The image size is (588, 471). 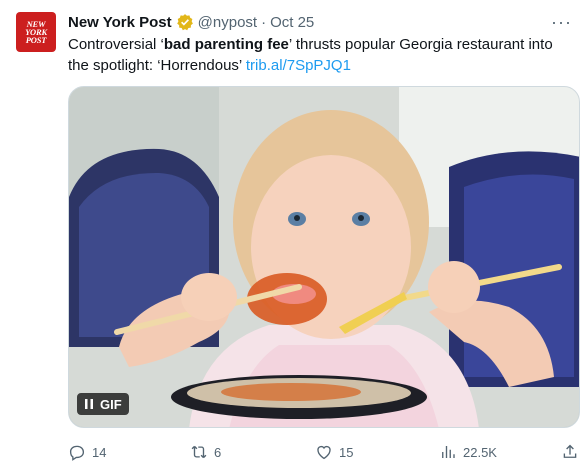 What do you see at coordinates (561, 22) in the screenshot?
I see `more-options-icon: ···` at bounding box center [561, 22].